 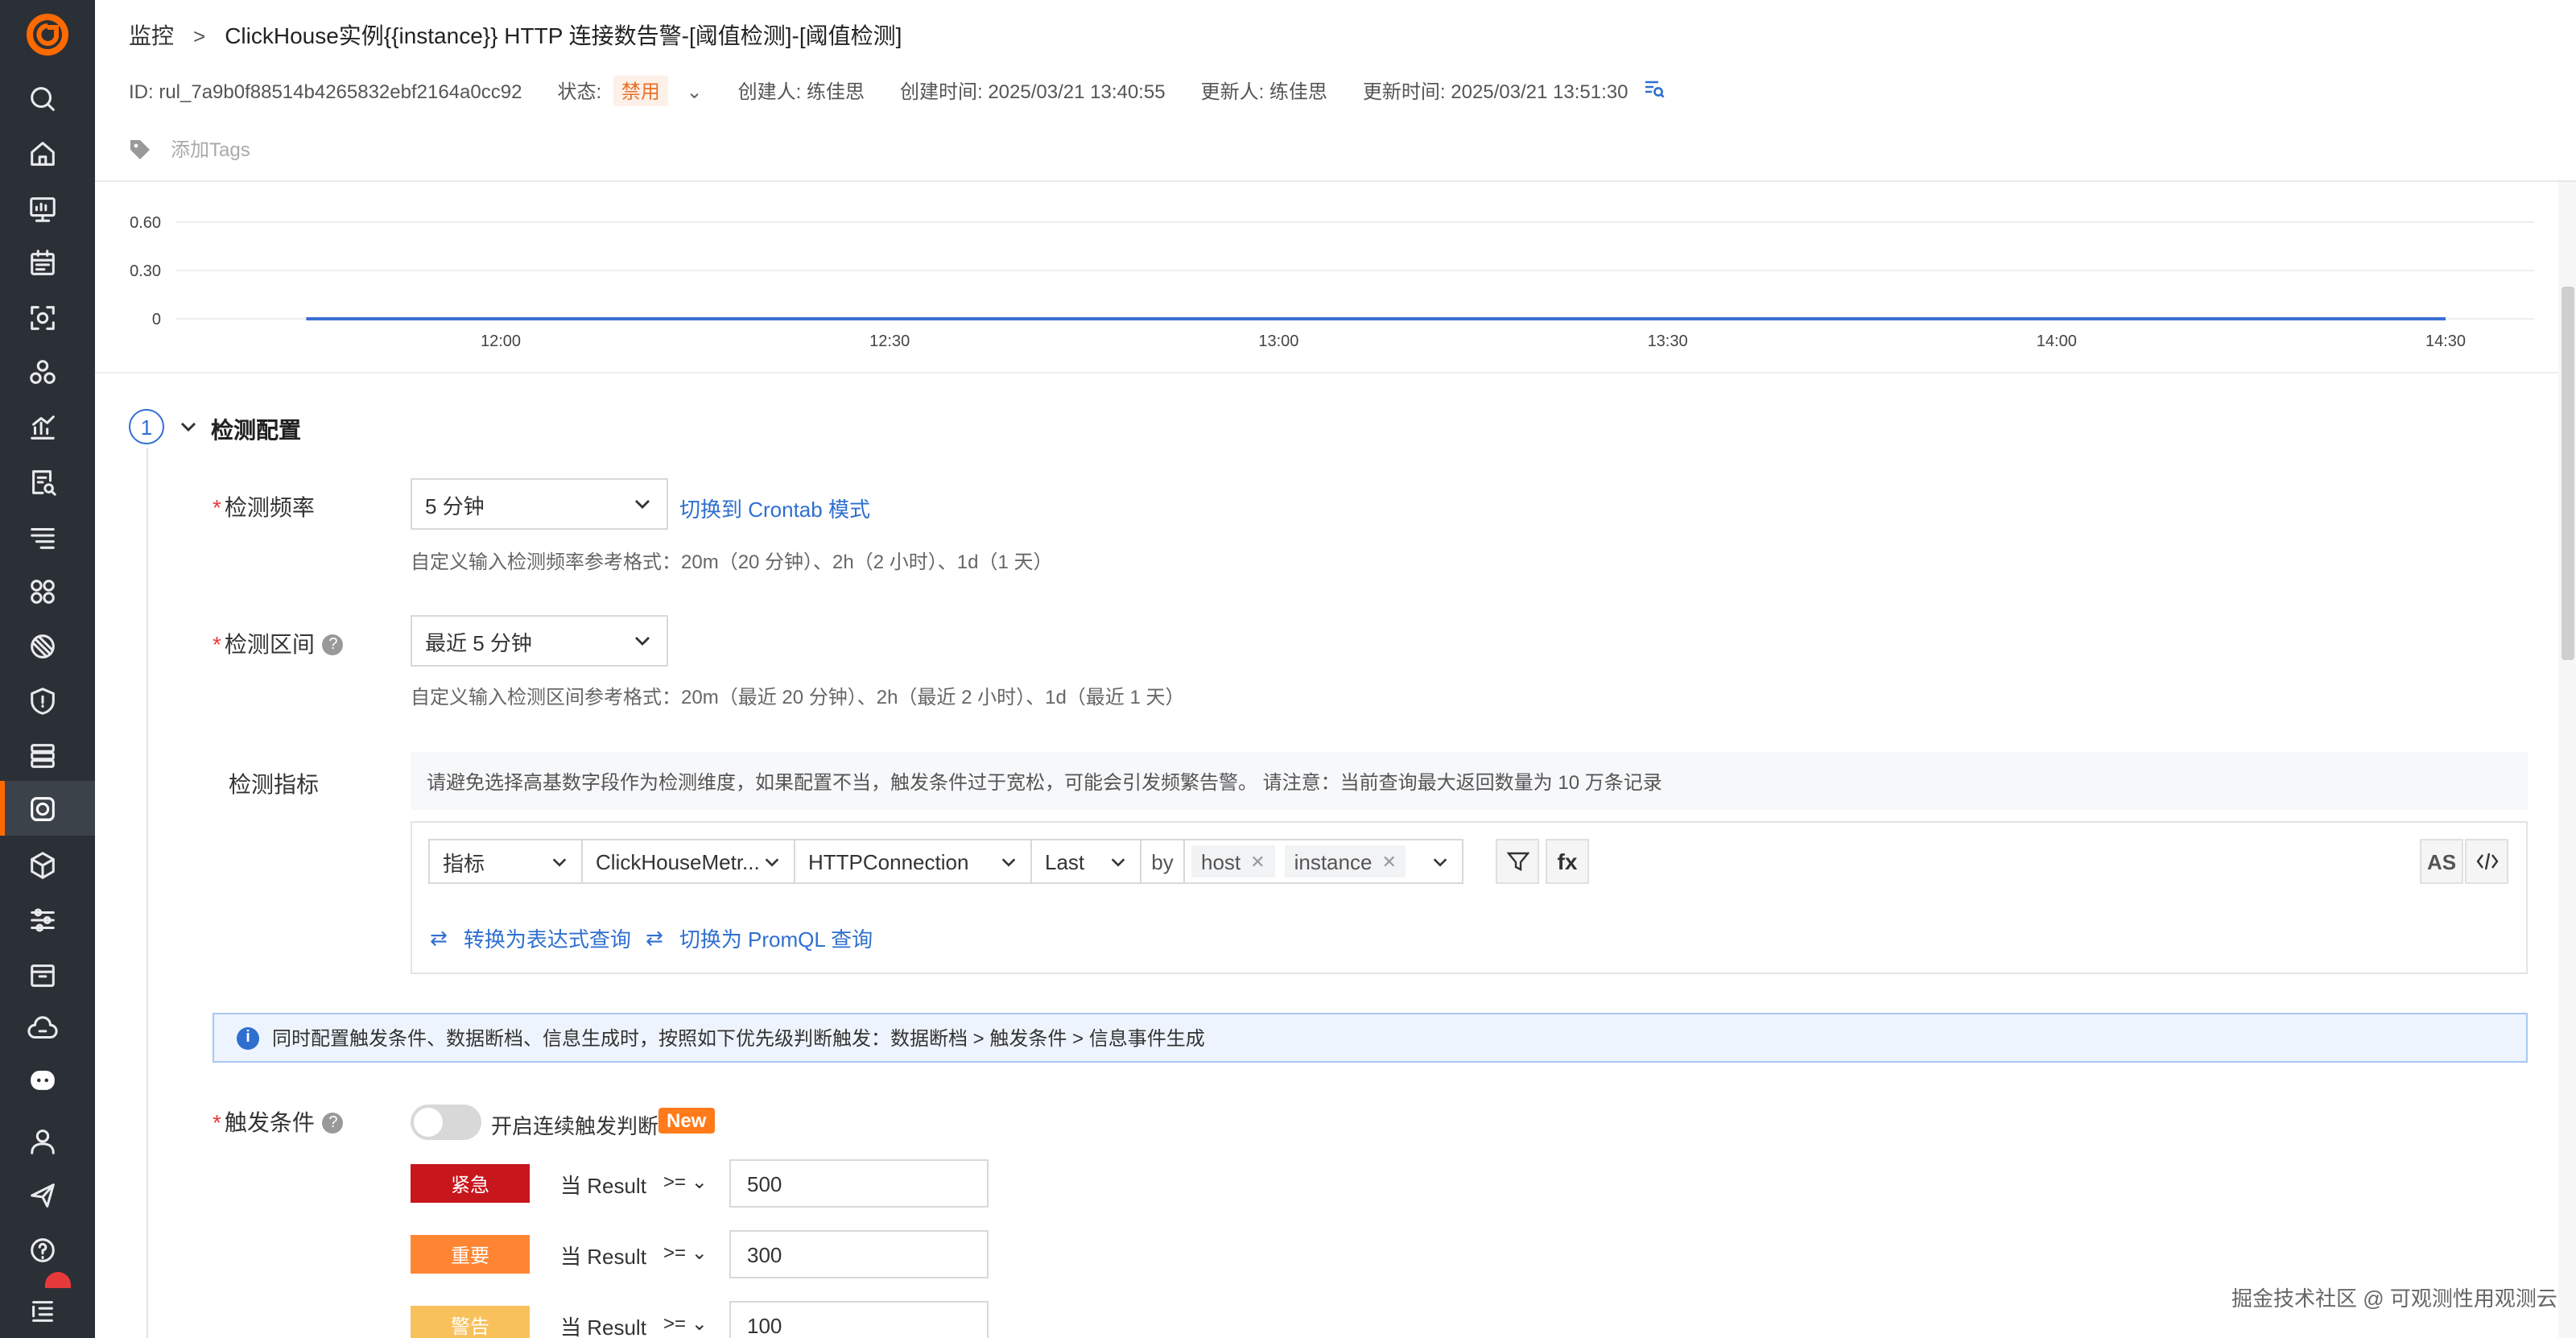 What do you see at coordinates (446, 1122) in the screenshot?
I see `continuous-trigger-toggle` at bounding box center [446, 1122].